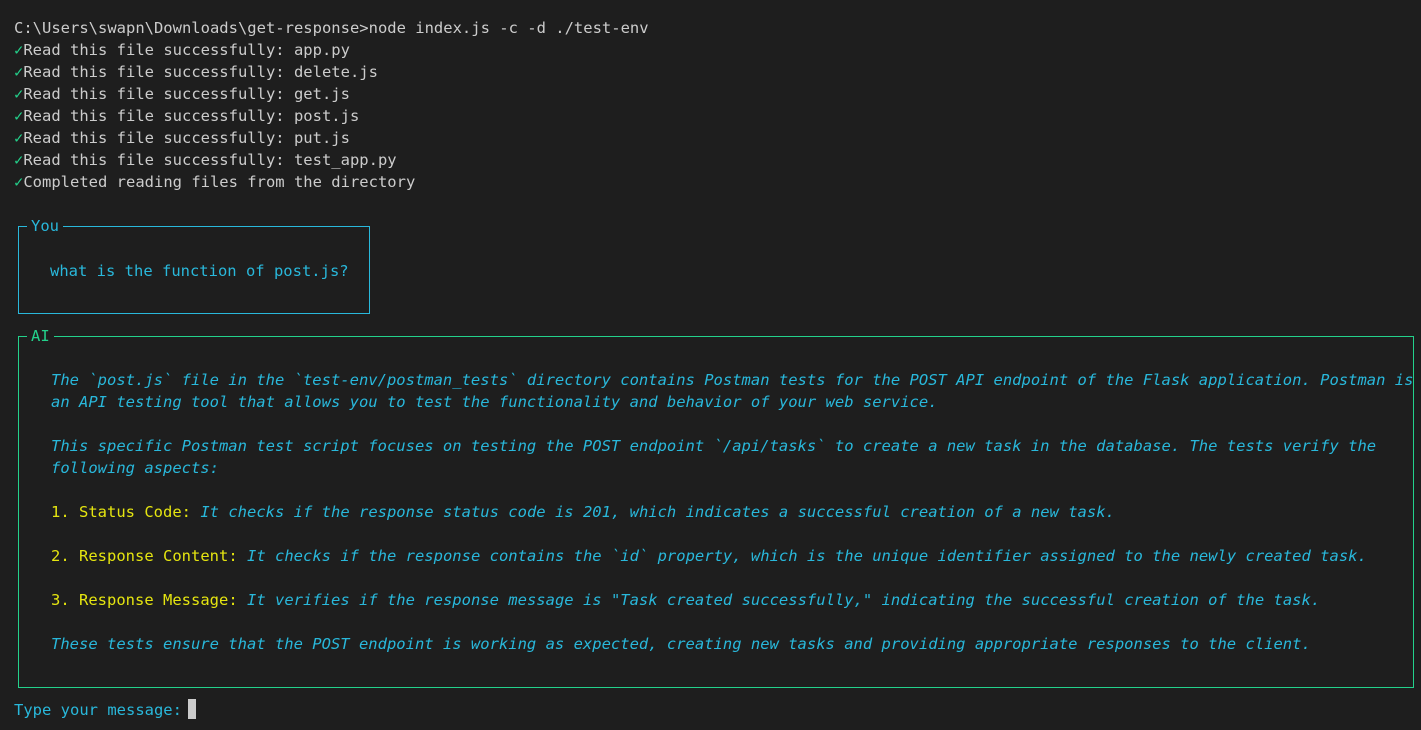 This screenshot has height=730, width=1421. What do you see at coordinates (98, 710) in the screenshot?
I see `prompt-label: Type your message:` at bounding box center [98, 710].